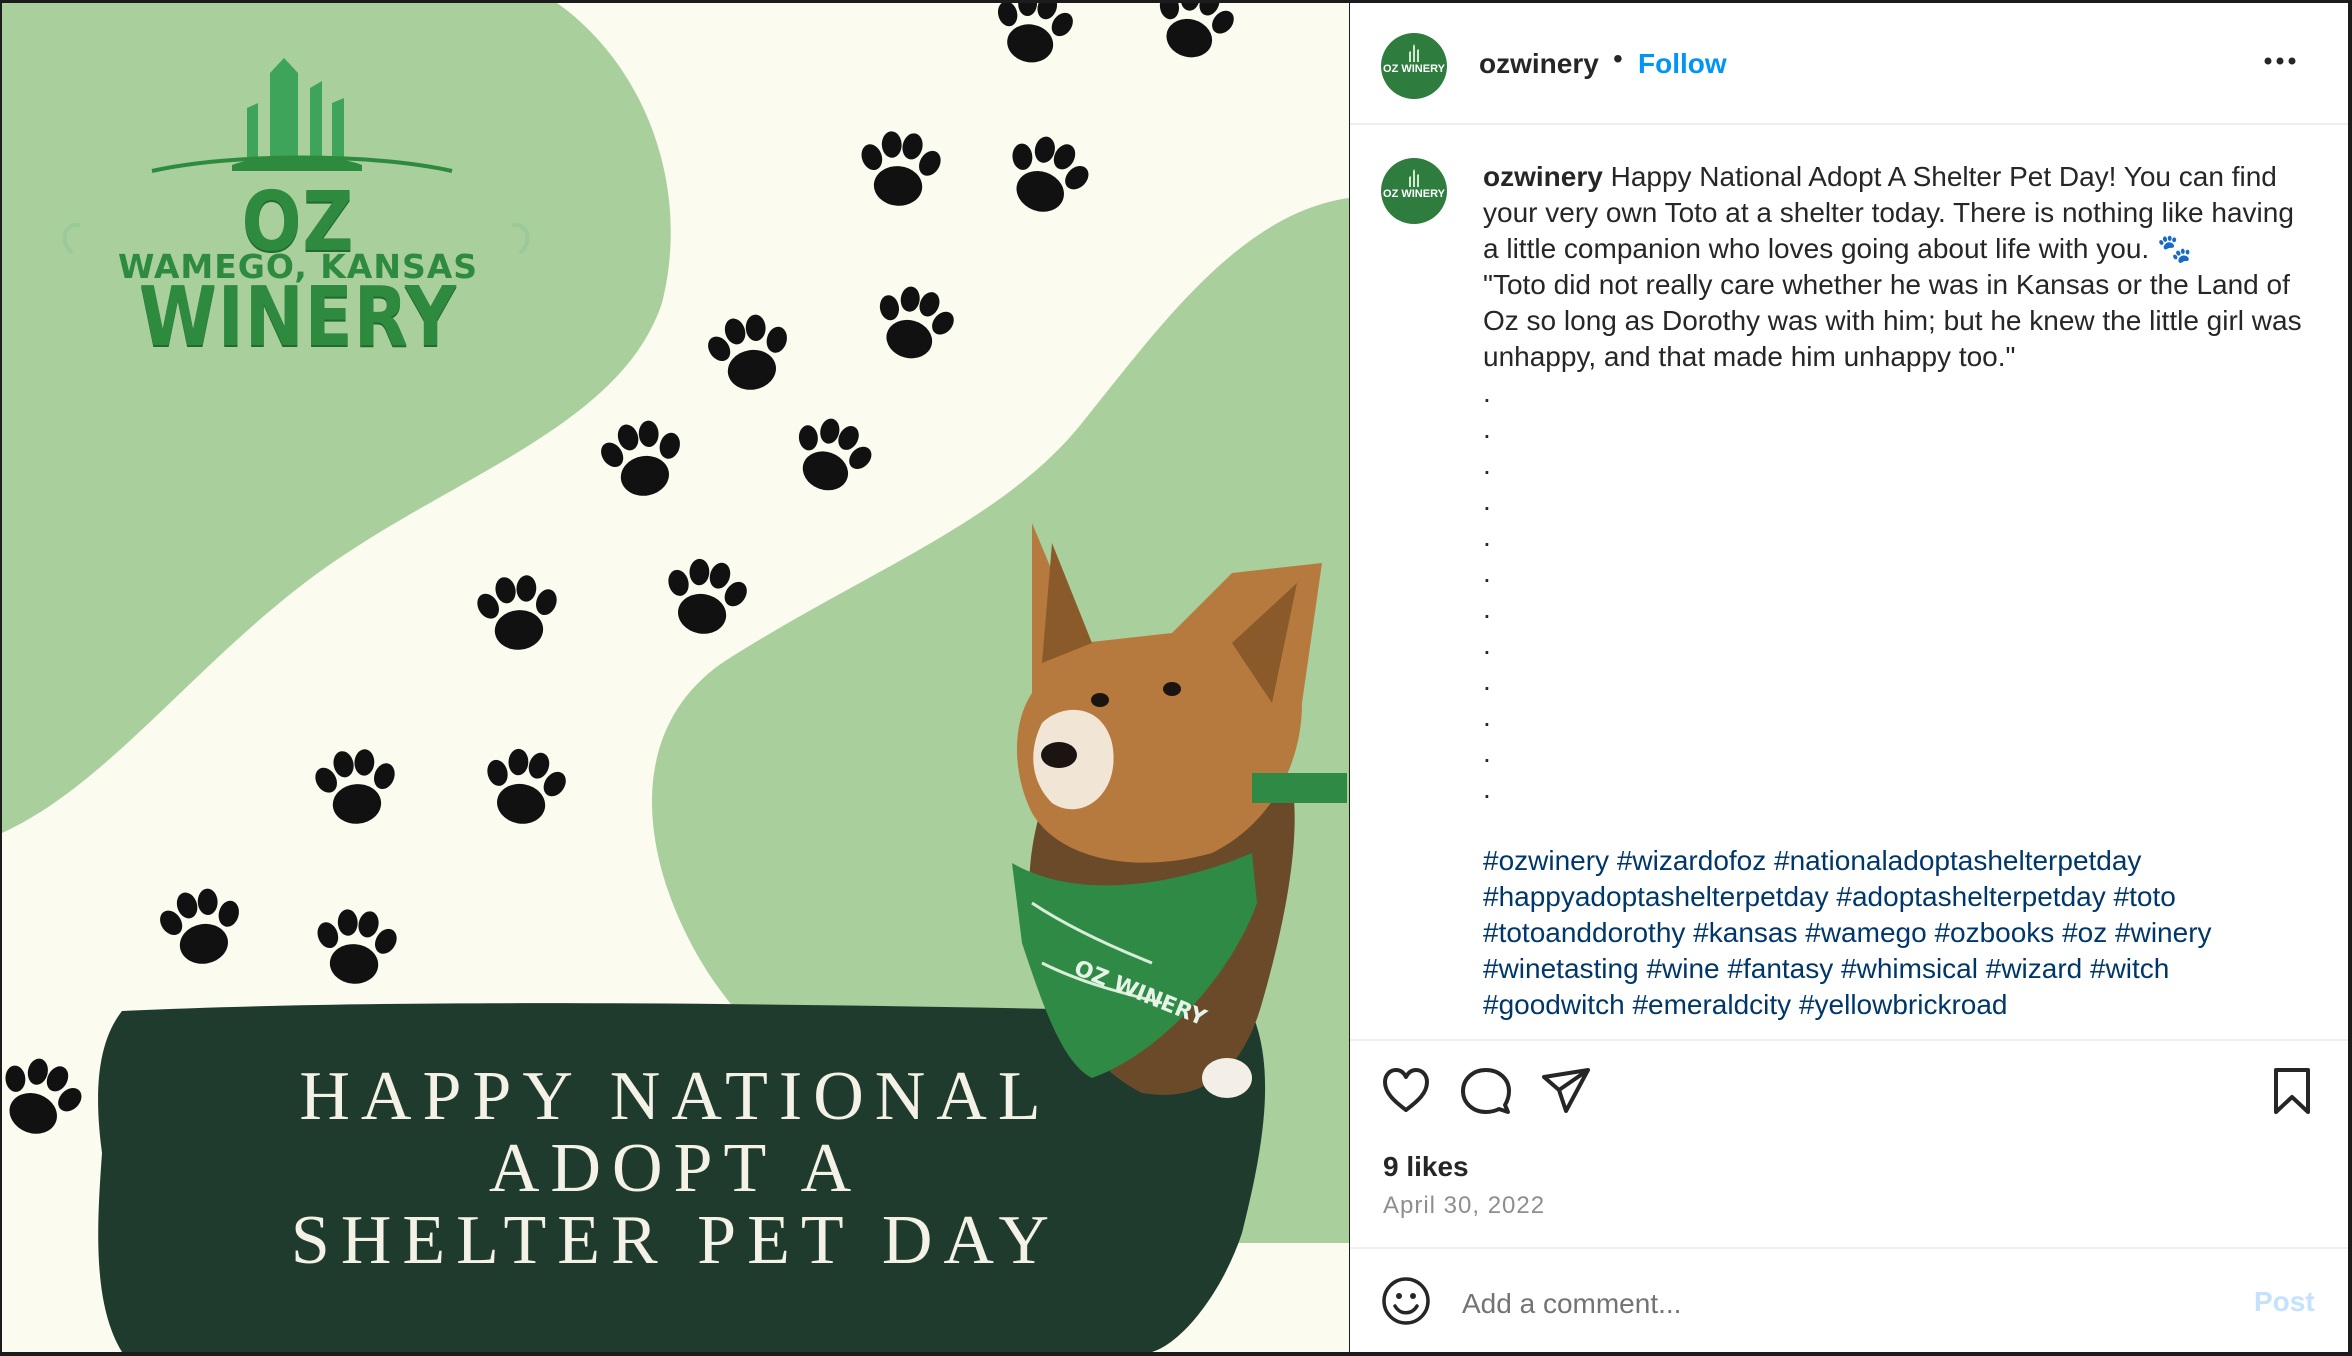  I want to click on post-date: April 30, 2022, so click(1464, 1206).